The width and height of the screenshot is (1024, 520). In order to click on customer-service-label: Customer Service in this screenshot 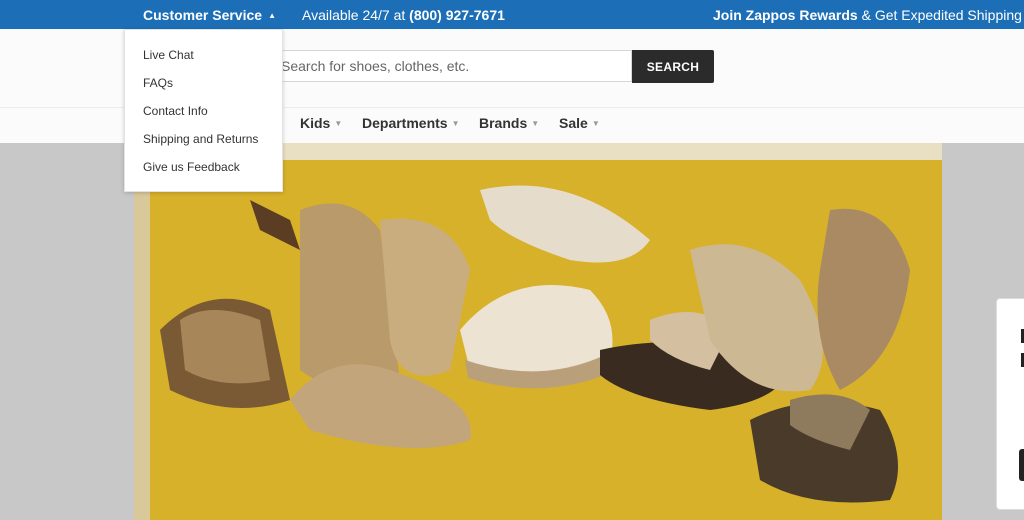, I will do `click(203, 15)`.